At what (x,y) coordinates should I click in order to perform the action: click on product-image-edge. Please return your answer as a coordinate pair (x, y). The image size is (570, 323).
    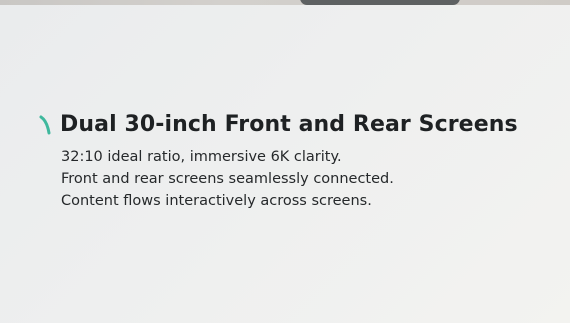
    Looking at the image, I should click on (380, 2).